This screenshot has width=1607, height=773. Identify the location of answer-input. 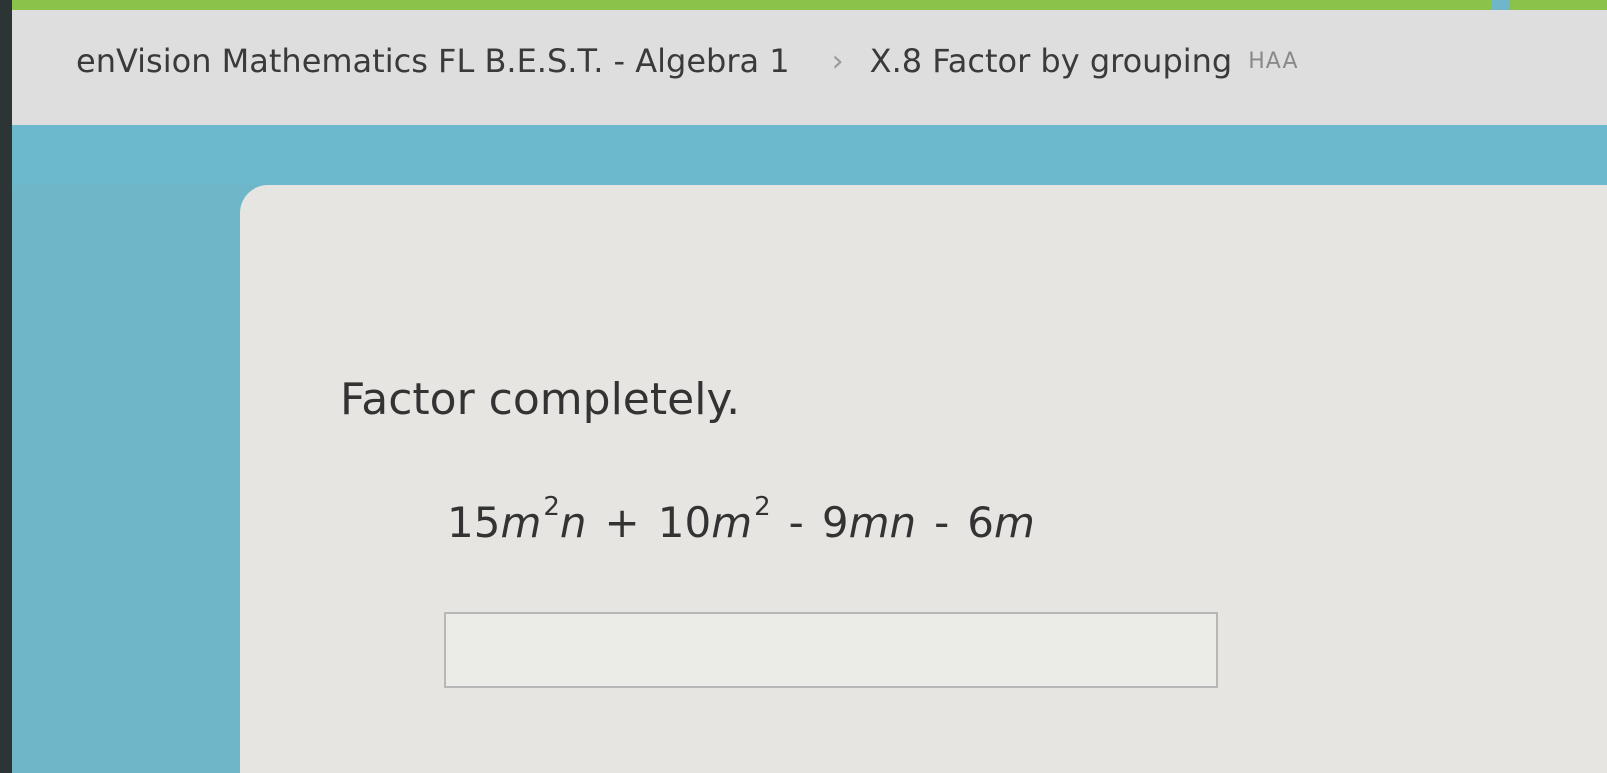
(831, 650).